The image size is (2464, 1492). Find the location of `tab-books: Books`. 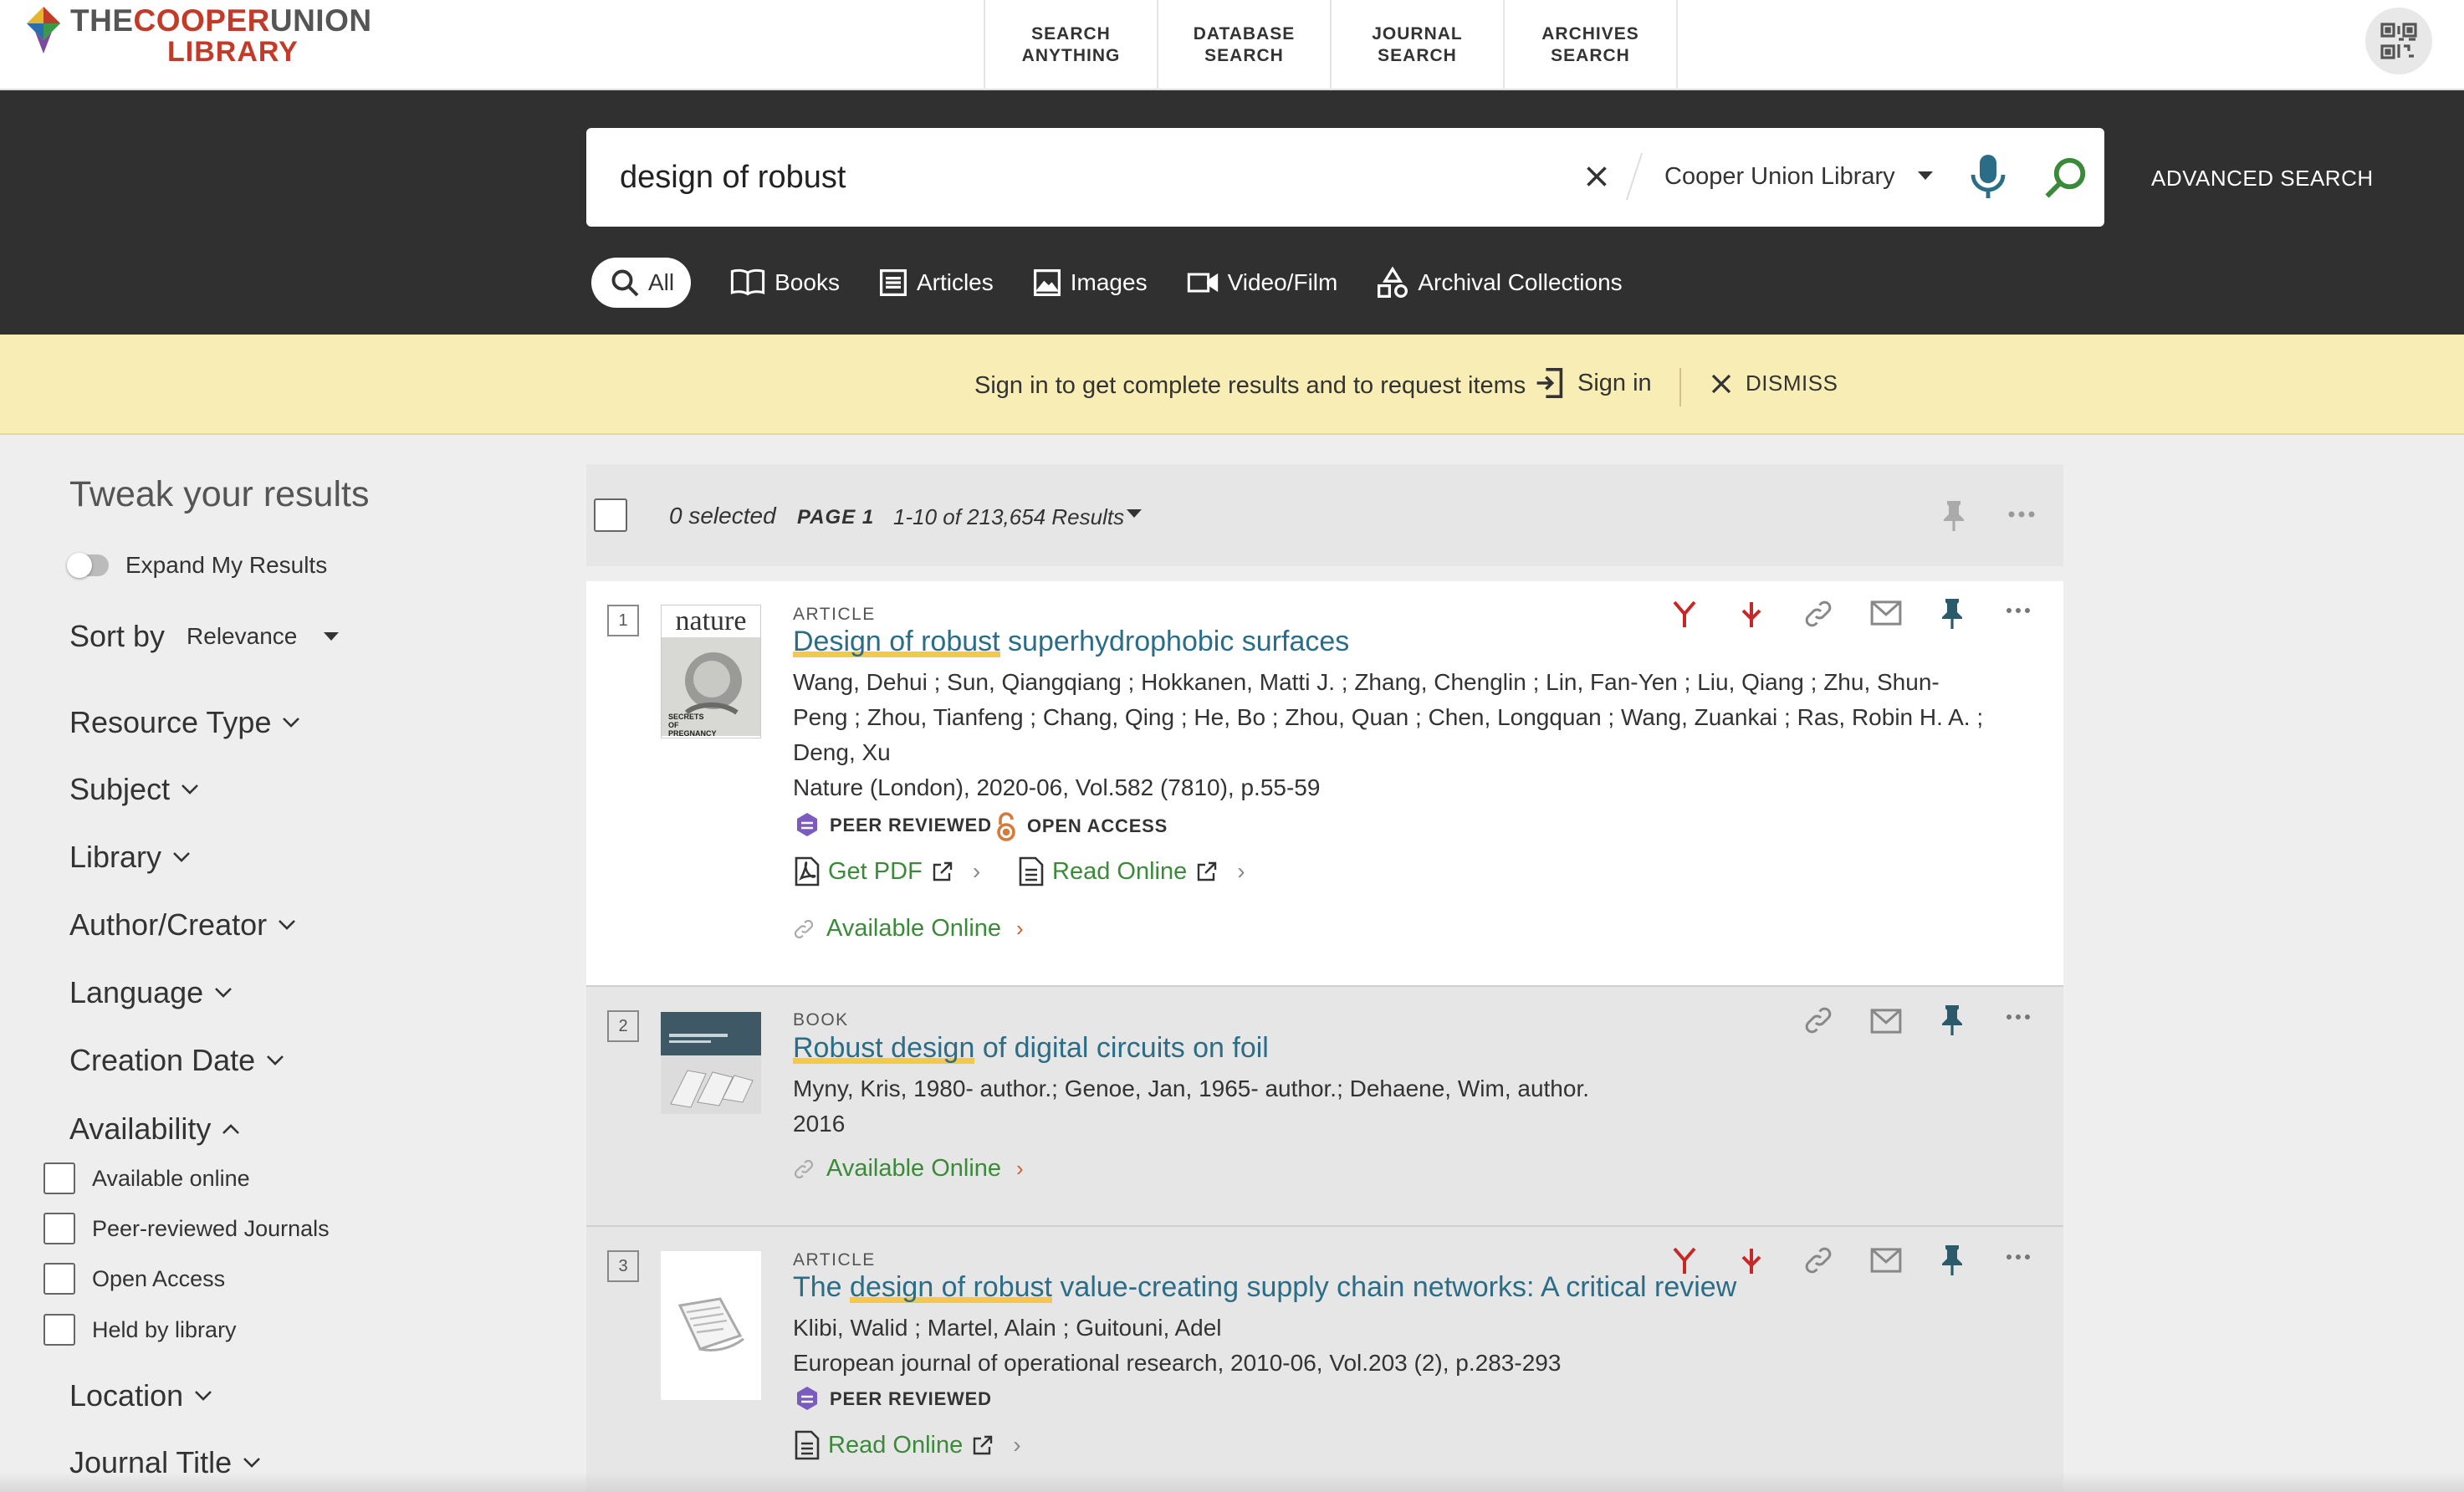

tab-books: Books is located at coordinates (785, 282).